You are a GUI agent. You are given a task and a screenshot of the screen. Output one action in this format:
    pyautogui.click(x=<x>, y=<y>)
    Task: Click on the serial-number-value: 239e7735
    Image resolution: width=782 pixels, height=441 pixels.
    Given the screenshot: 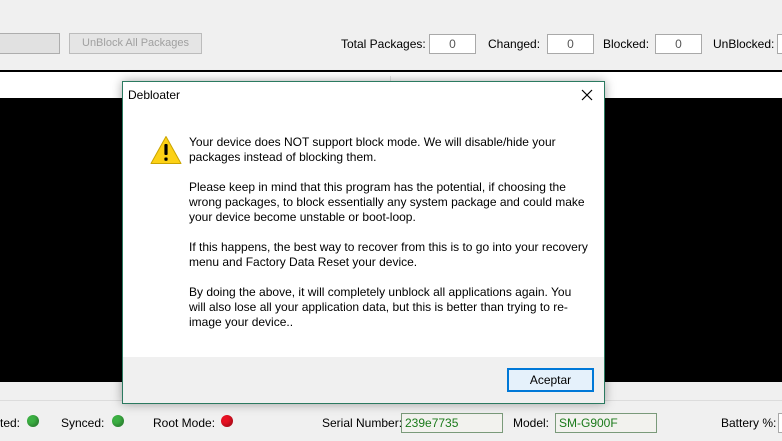 What is the action you would take?
    pyautogui.click(x=452, y=423)
    